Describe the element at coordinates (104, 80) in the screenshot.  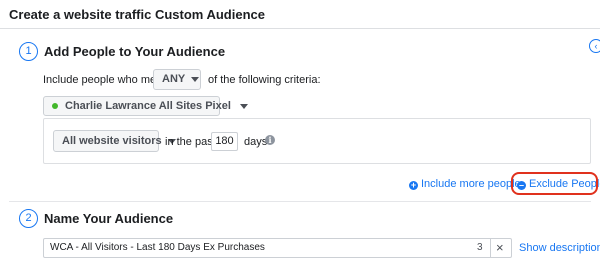
I see `include-prefix-text: Include people who meet` at that location.